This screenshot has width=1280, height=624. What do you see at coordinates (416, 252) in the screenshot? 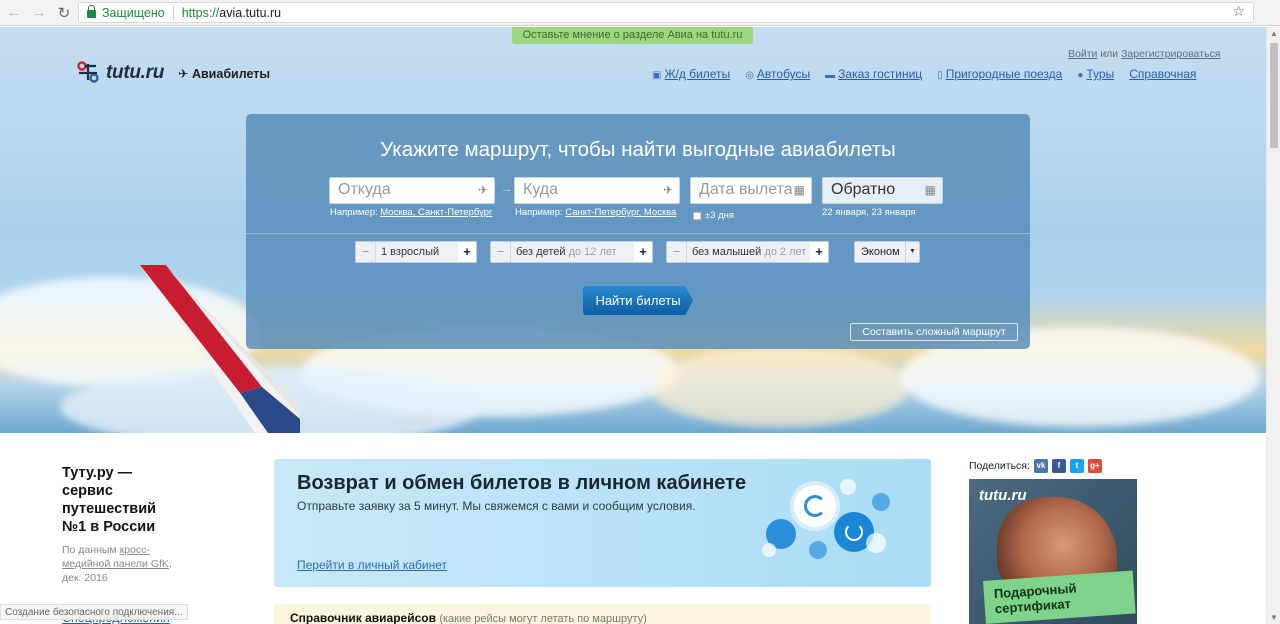
I see `adults-stepper: − 1 взрослый +` at bounding box center [416, 252].